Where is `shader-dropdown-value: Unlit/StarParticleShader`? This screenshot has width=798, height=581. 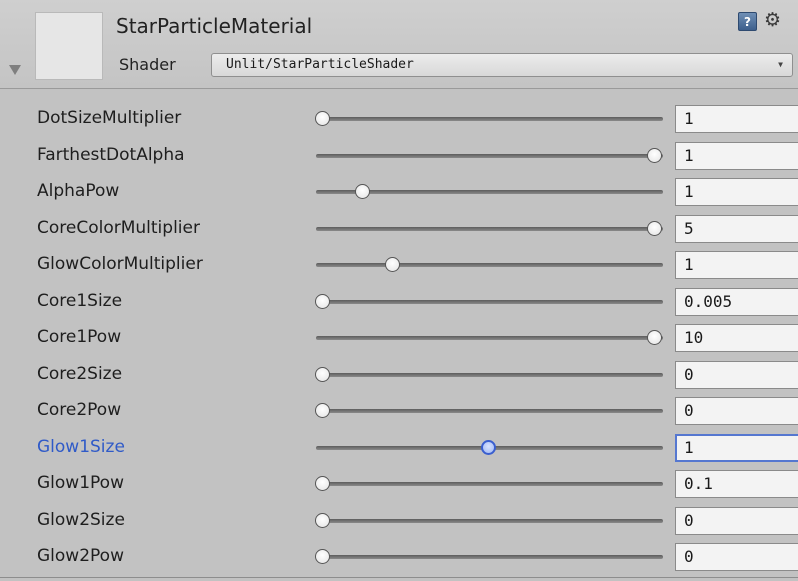 shader-dropdown-value: Unlit/StarParticleShader is located at coordinates (320, 64).